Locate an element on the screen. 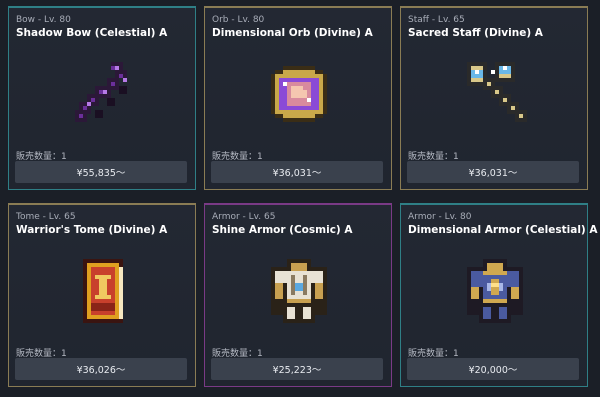 The image size is (600, 397). bow-icon is located at coordinates (101, 92).